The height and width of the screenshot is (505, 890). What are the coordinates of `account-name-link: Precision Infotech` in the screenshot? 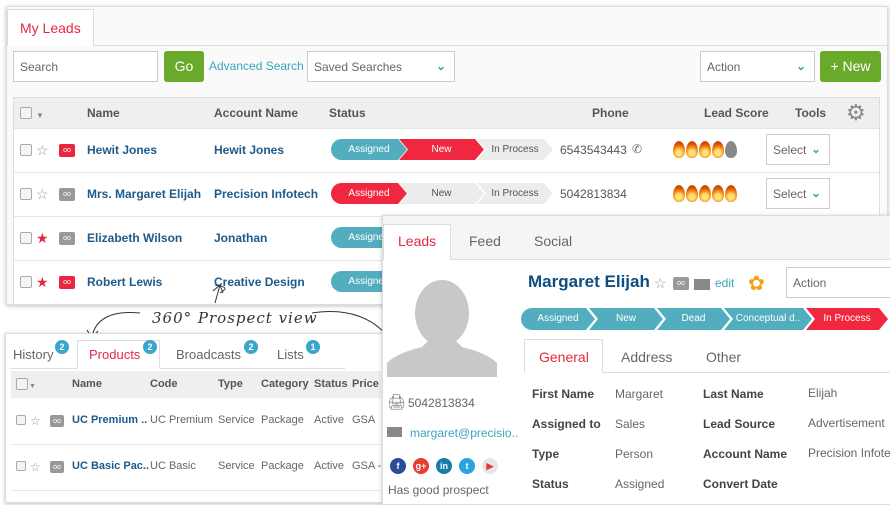 It's located at (266, 194).